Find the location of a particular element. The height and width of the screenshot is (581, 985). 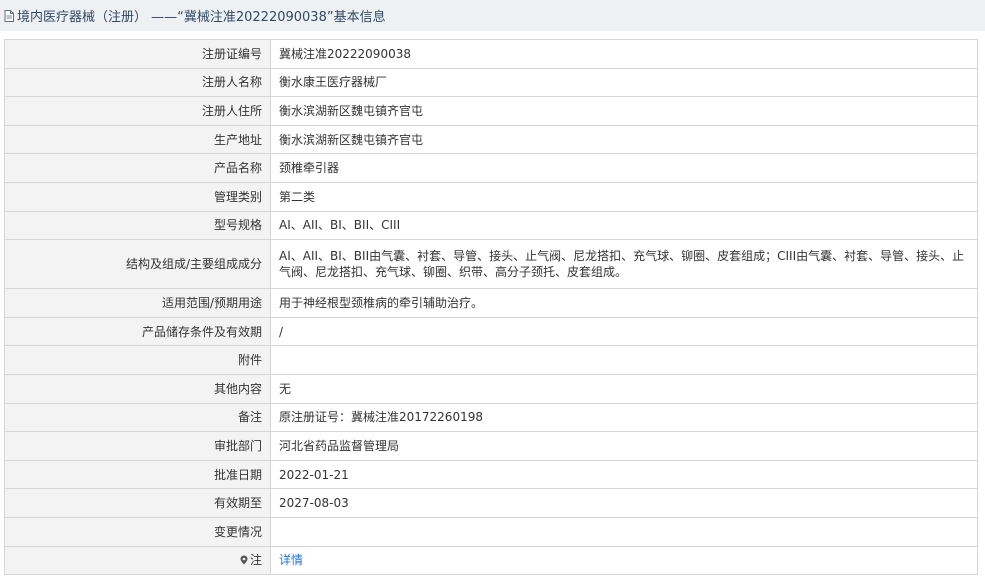

table-row: 批准日期 2022-01-21 is located at coordinates (491, 474).